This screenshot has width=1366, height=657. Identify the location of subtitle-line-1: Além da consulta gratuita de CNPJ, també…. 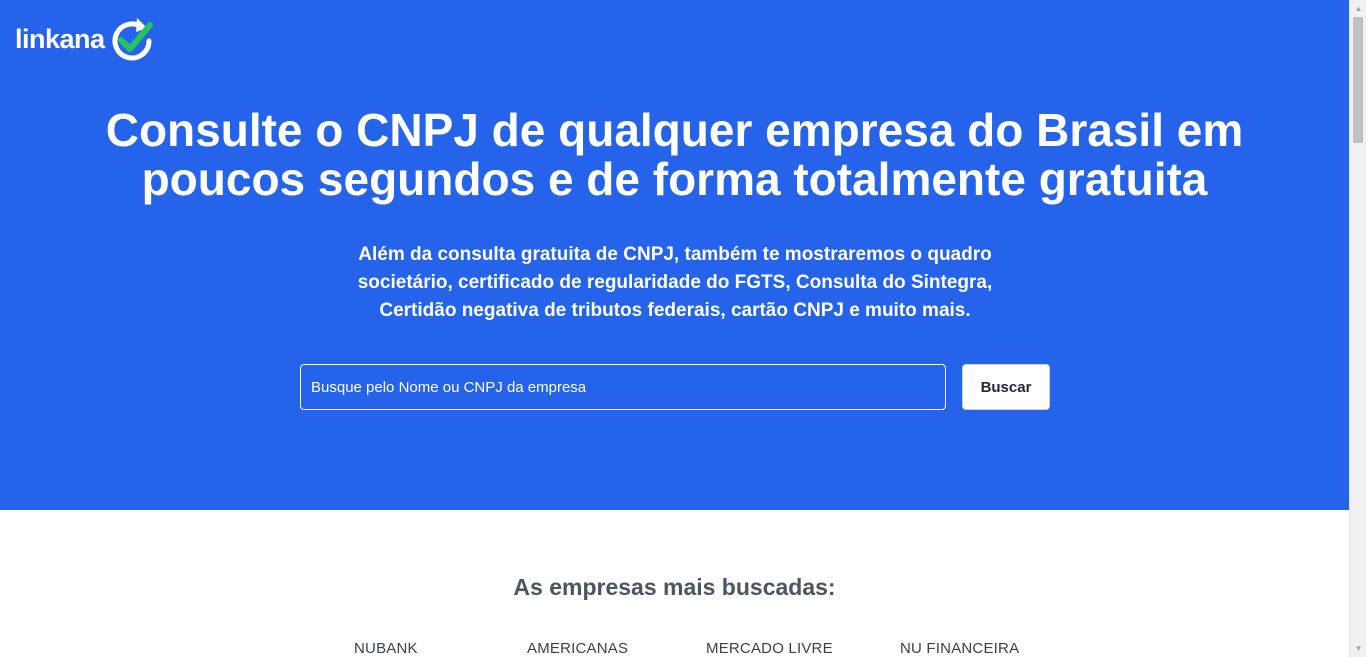
(675, 254).